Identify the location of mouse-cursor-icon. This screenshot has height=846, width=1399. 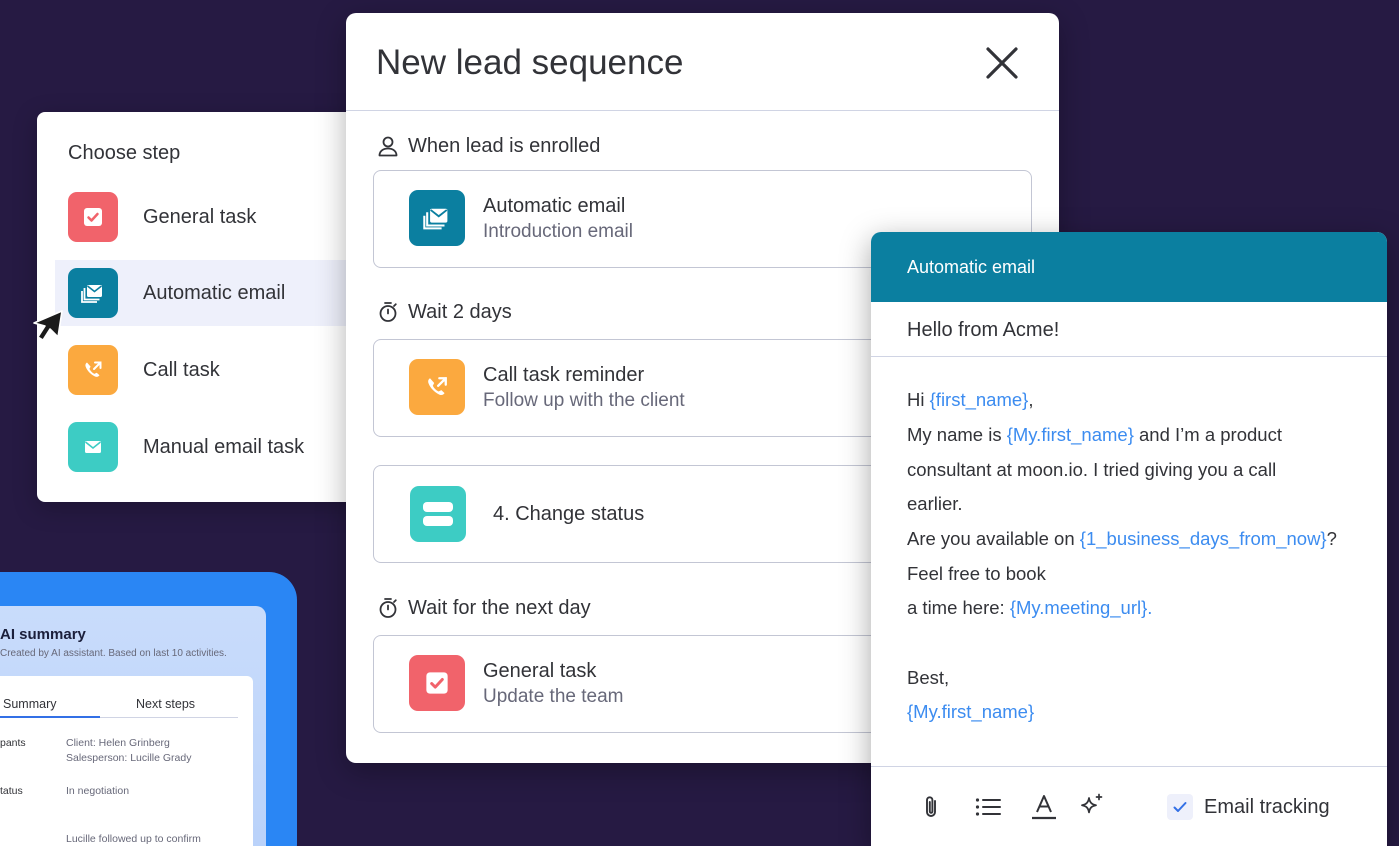
(48, 325).